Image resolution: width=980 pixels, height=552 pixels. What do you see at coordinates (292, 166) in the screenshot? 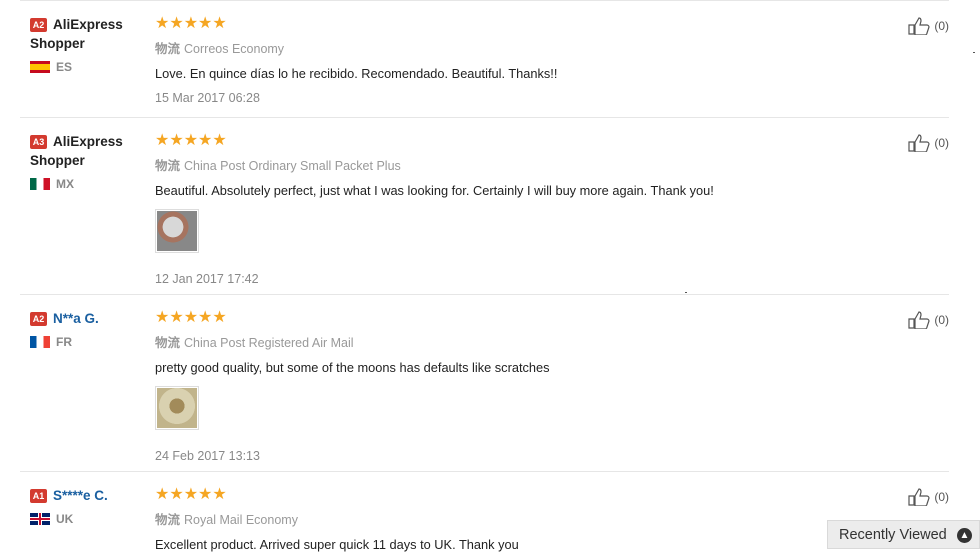
I see `shipping-value: China Post Ordinary Small Packet Plus` at bounding box center [292, 166].